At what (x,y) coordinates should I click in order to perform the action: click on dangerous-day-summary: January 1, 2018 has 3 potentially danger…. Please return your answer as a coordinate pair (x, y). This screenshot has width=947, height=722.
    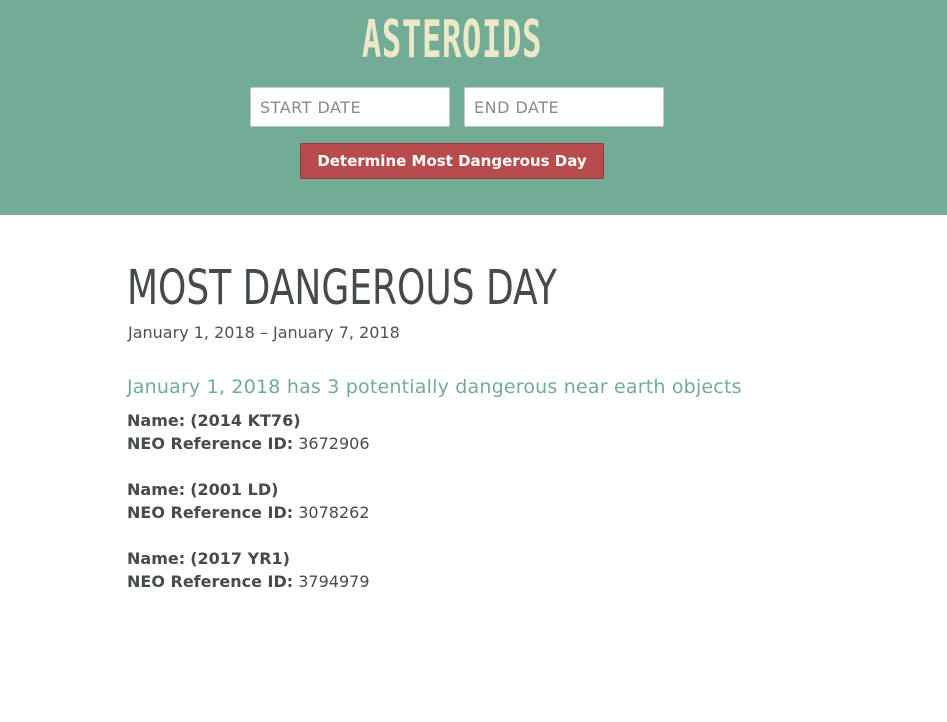
    Looking at the image, I should click on (434, 387).